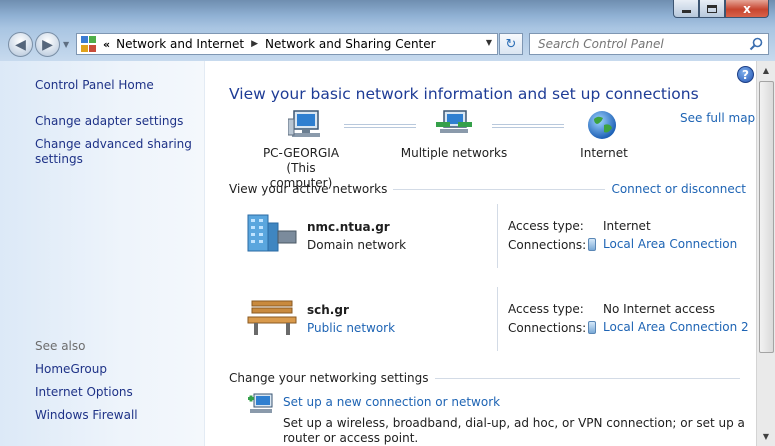 The width and height of the screenshot is (775, 446). Describe the element at coordinates (109, 121) in the screenshot. I see `change-adapter-settings-link: Change adapter settings` at that location.